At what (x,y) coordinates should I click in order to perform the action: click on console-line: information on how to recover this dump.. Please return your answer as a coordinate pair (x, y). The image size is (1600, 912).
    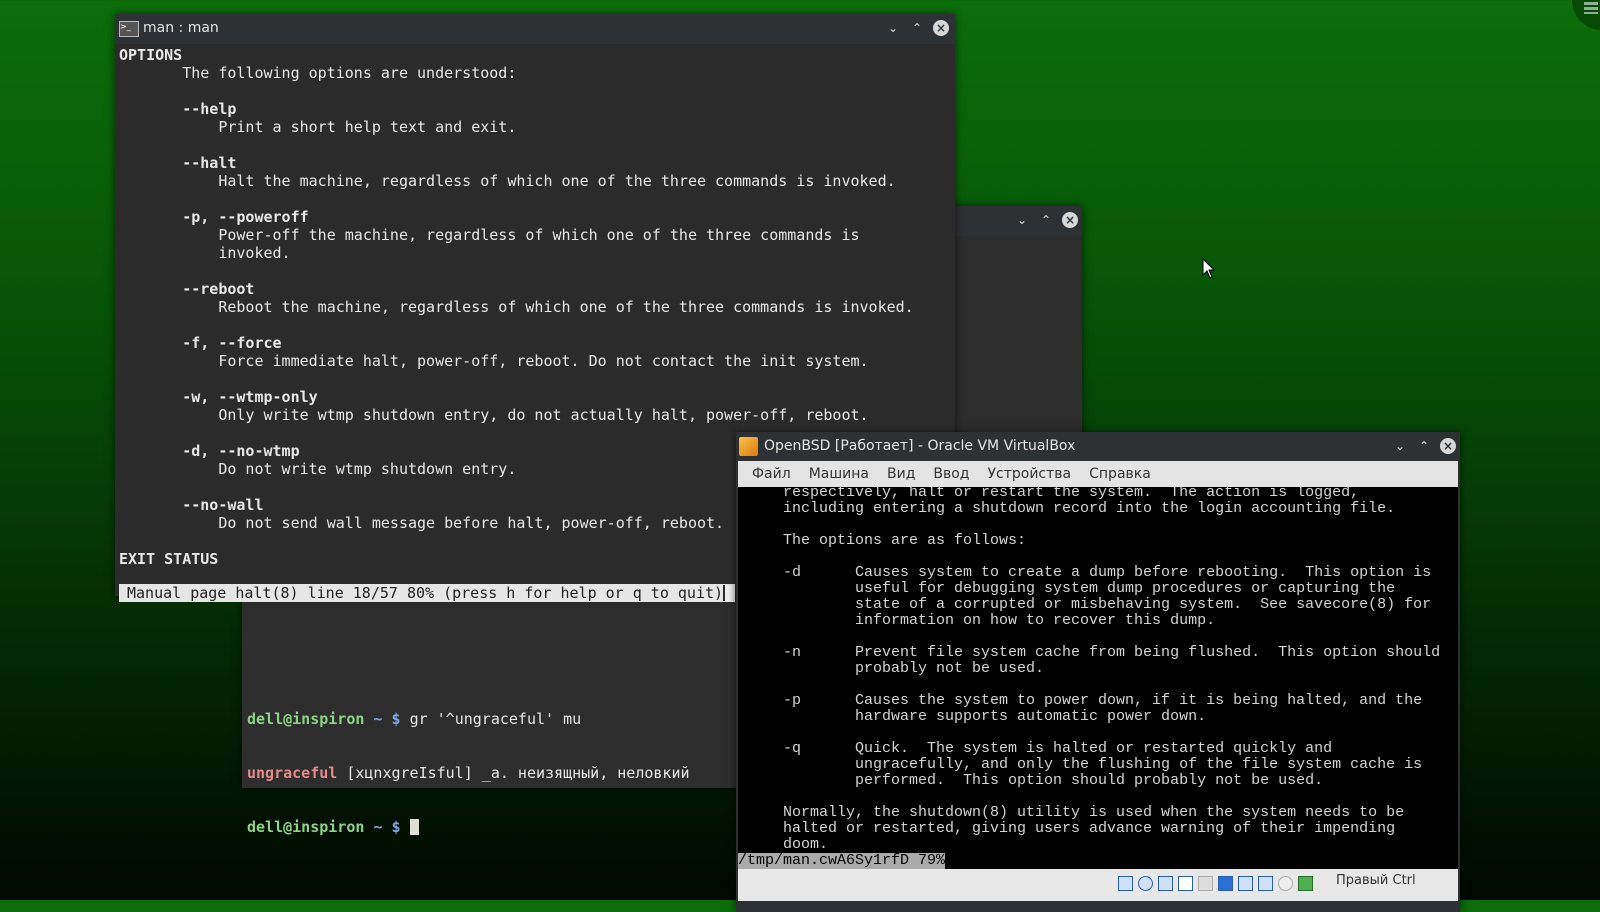
    Looking at the image, I should click on (999, 620).